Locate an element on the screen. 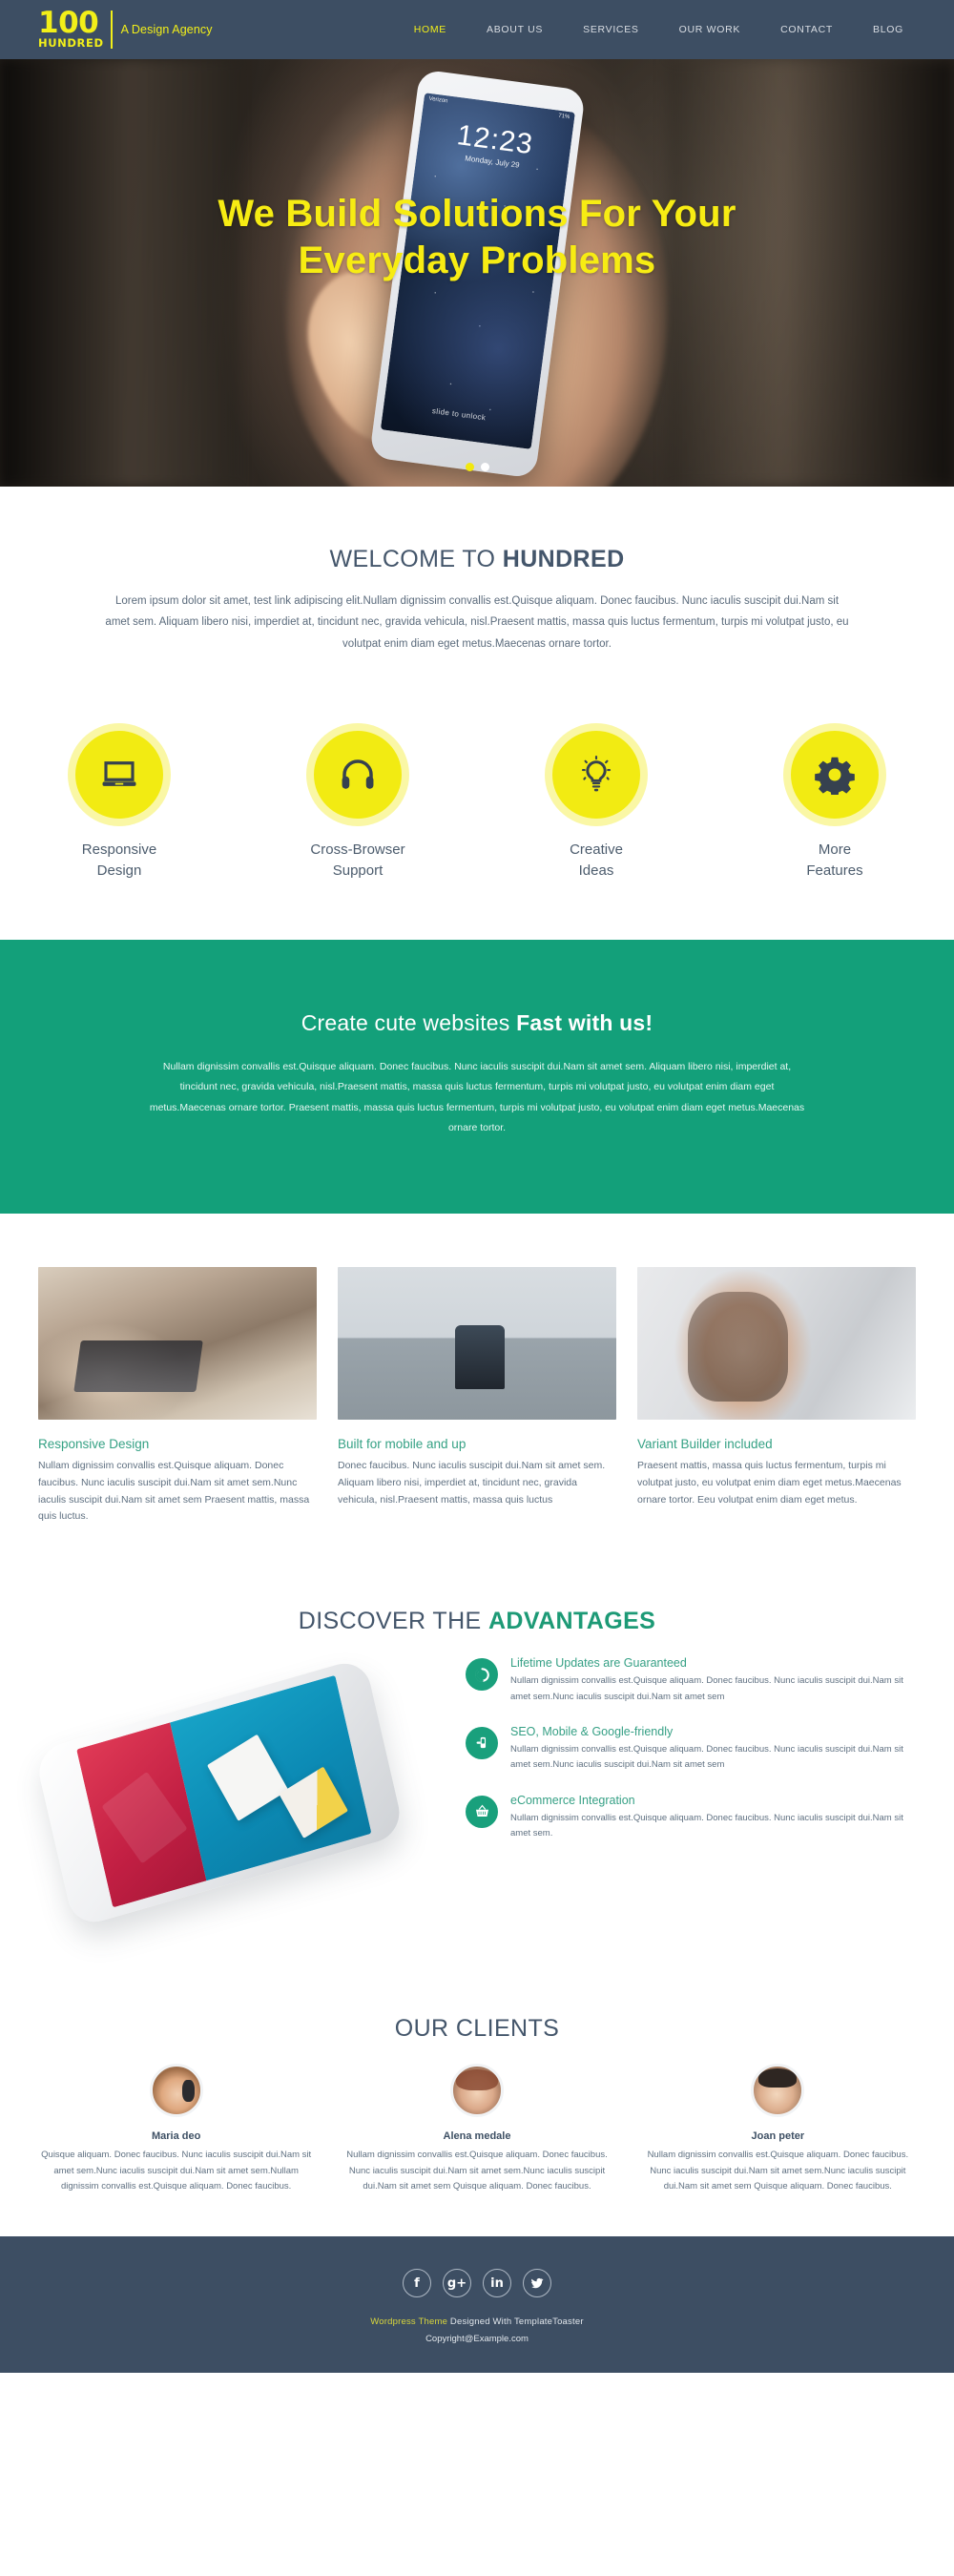 Image resolution: width=954 pixels, height=2576 pixels. nav-item-home: HOME is located at coordinates (430, 29).